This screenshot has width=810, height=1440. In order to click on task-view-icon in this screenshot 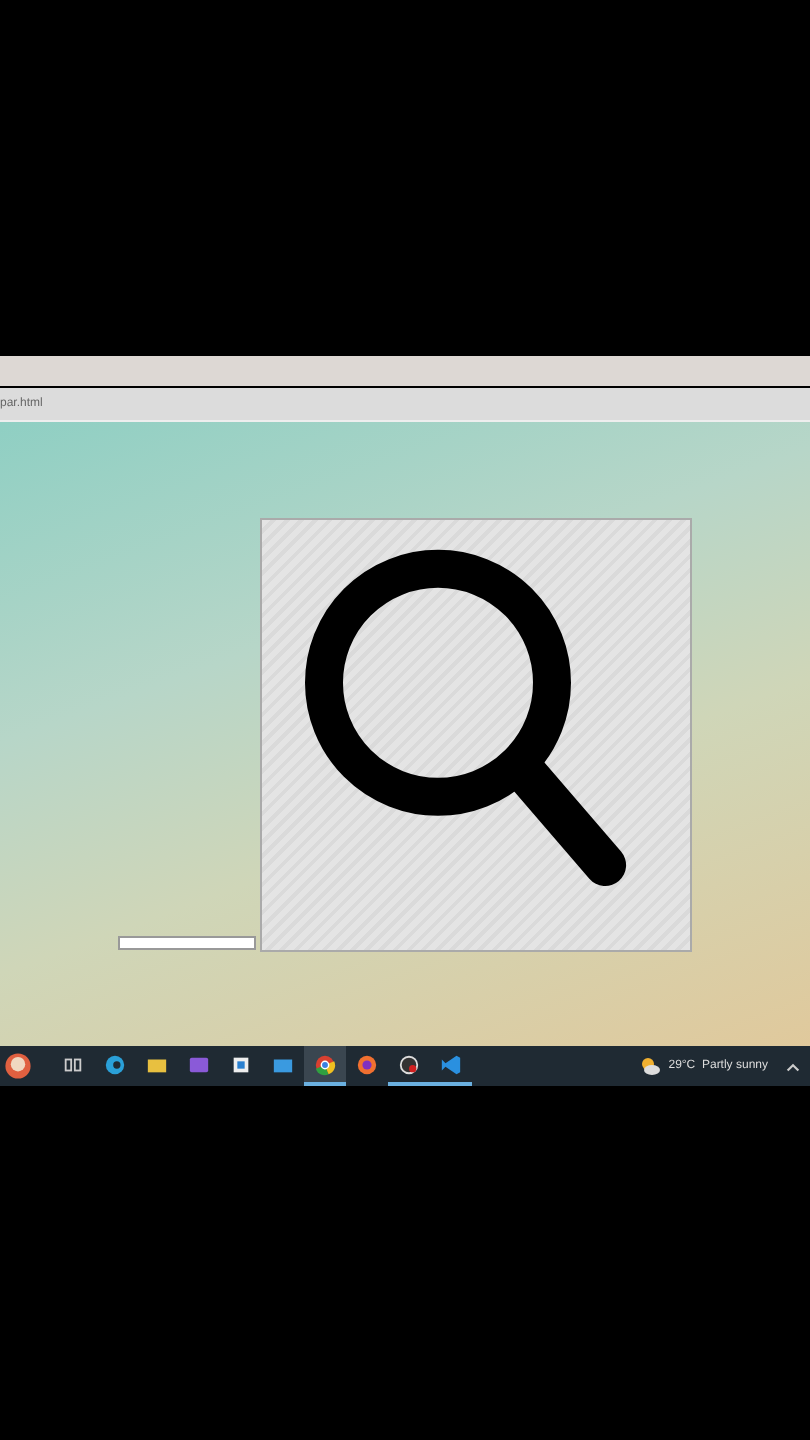, I will do `click(73, 1064)`.